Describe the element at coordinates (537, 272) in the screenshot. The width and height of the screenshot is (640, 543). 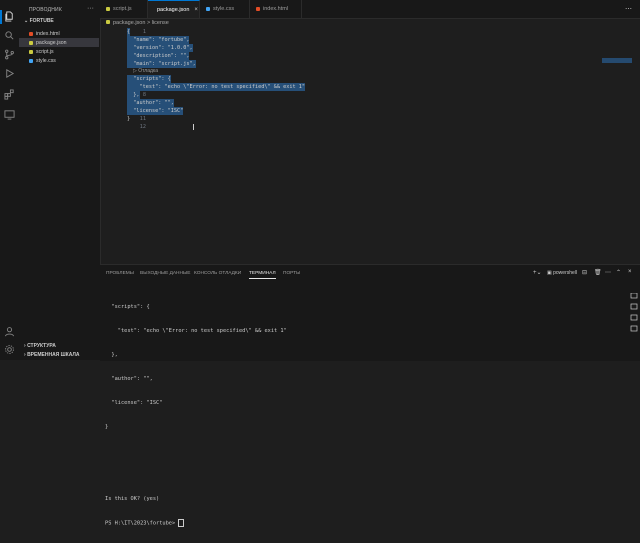
I see `new-terminal-icon: +⌄` at that location.